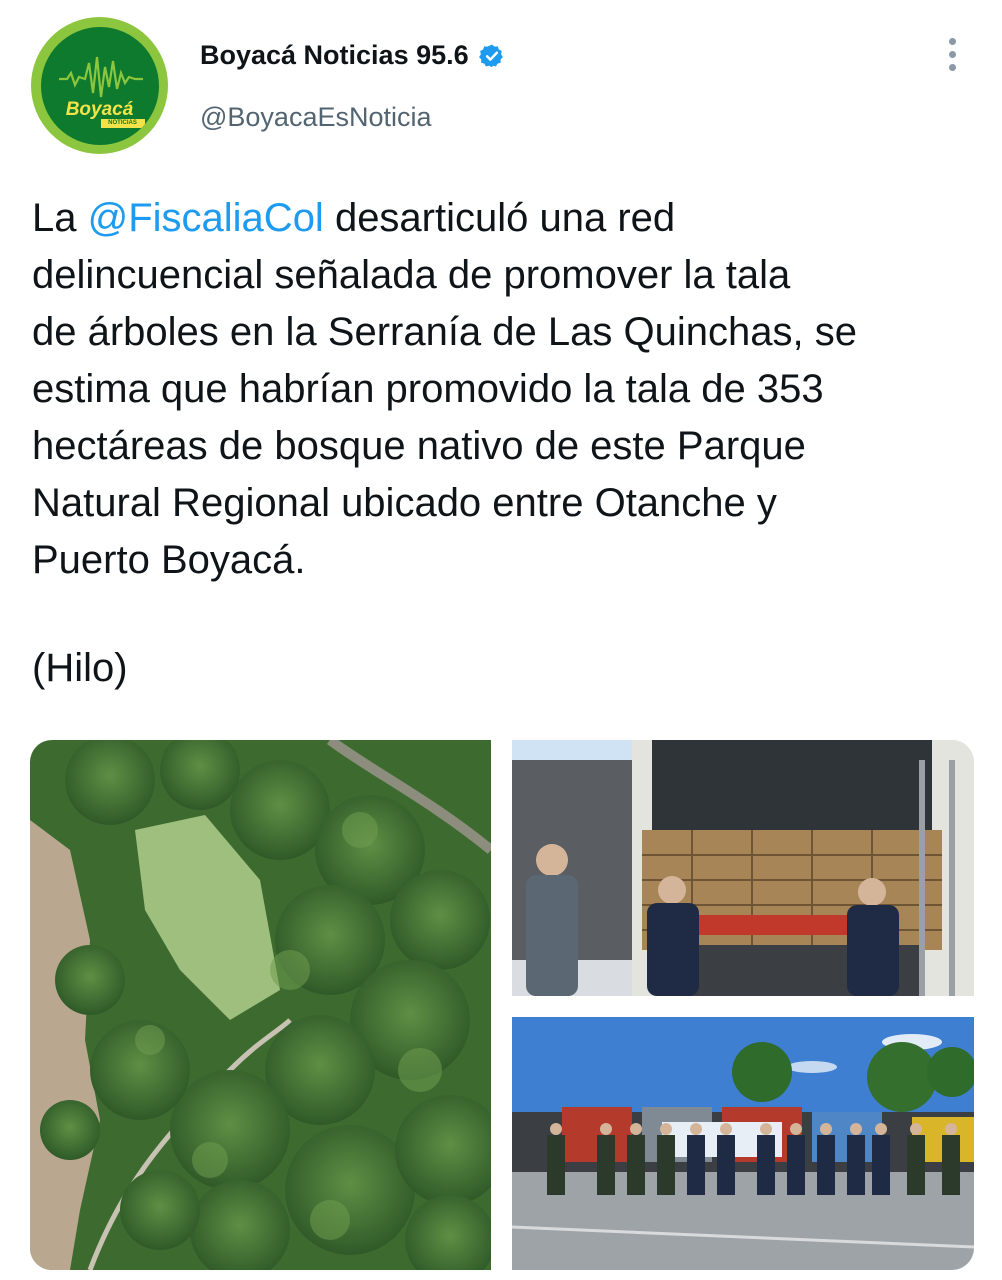 This screenshot has width=1002, height=1280. Describe the element at coordinates (122, 123) in the screenshot. I see `logo-subtext: NOTICIAS` at that location.